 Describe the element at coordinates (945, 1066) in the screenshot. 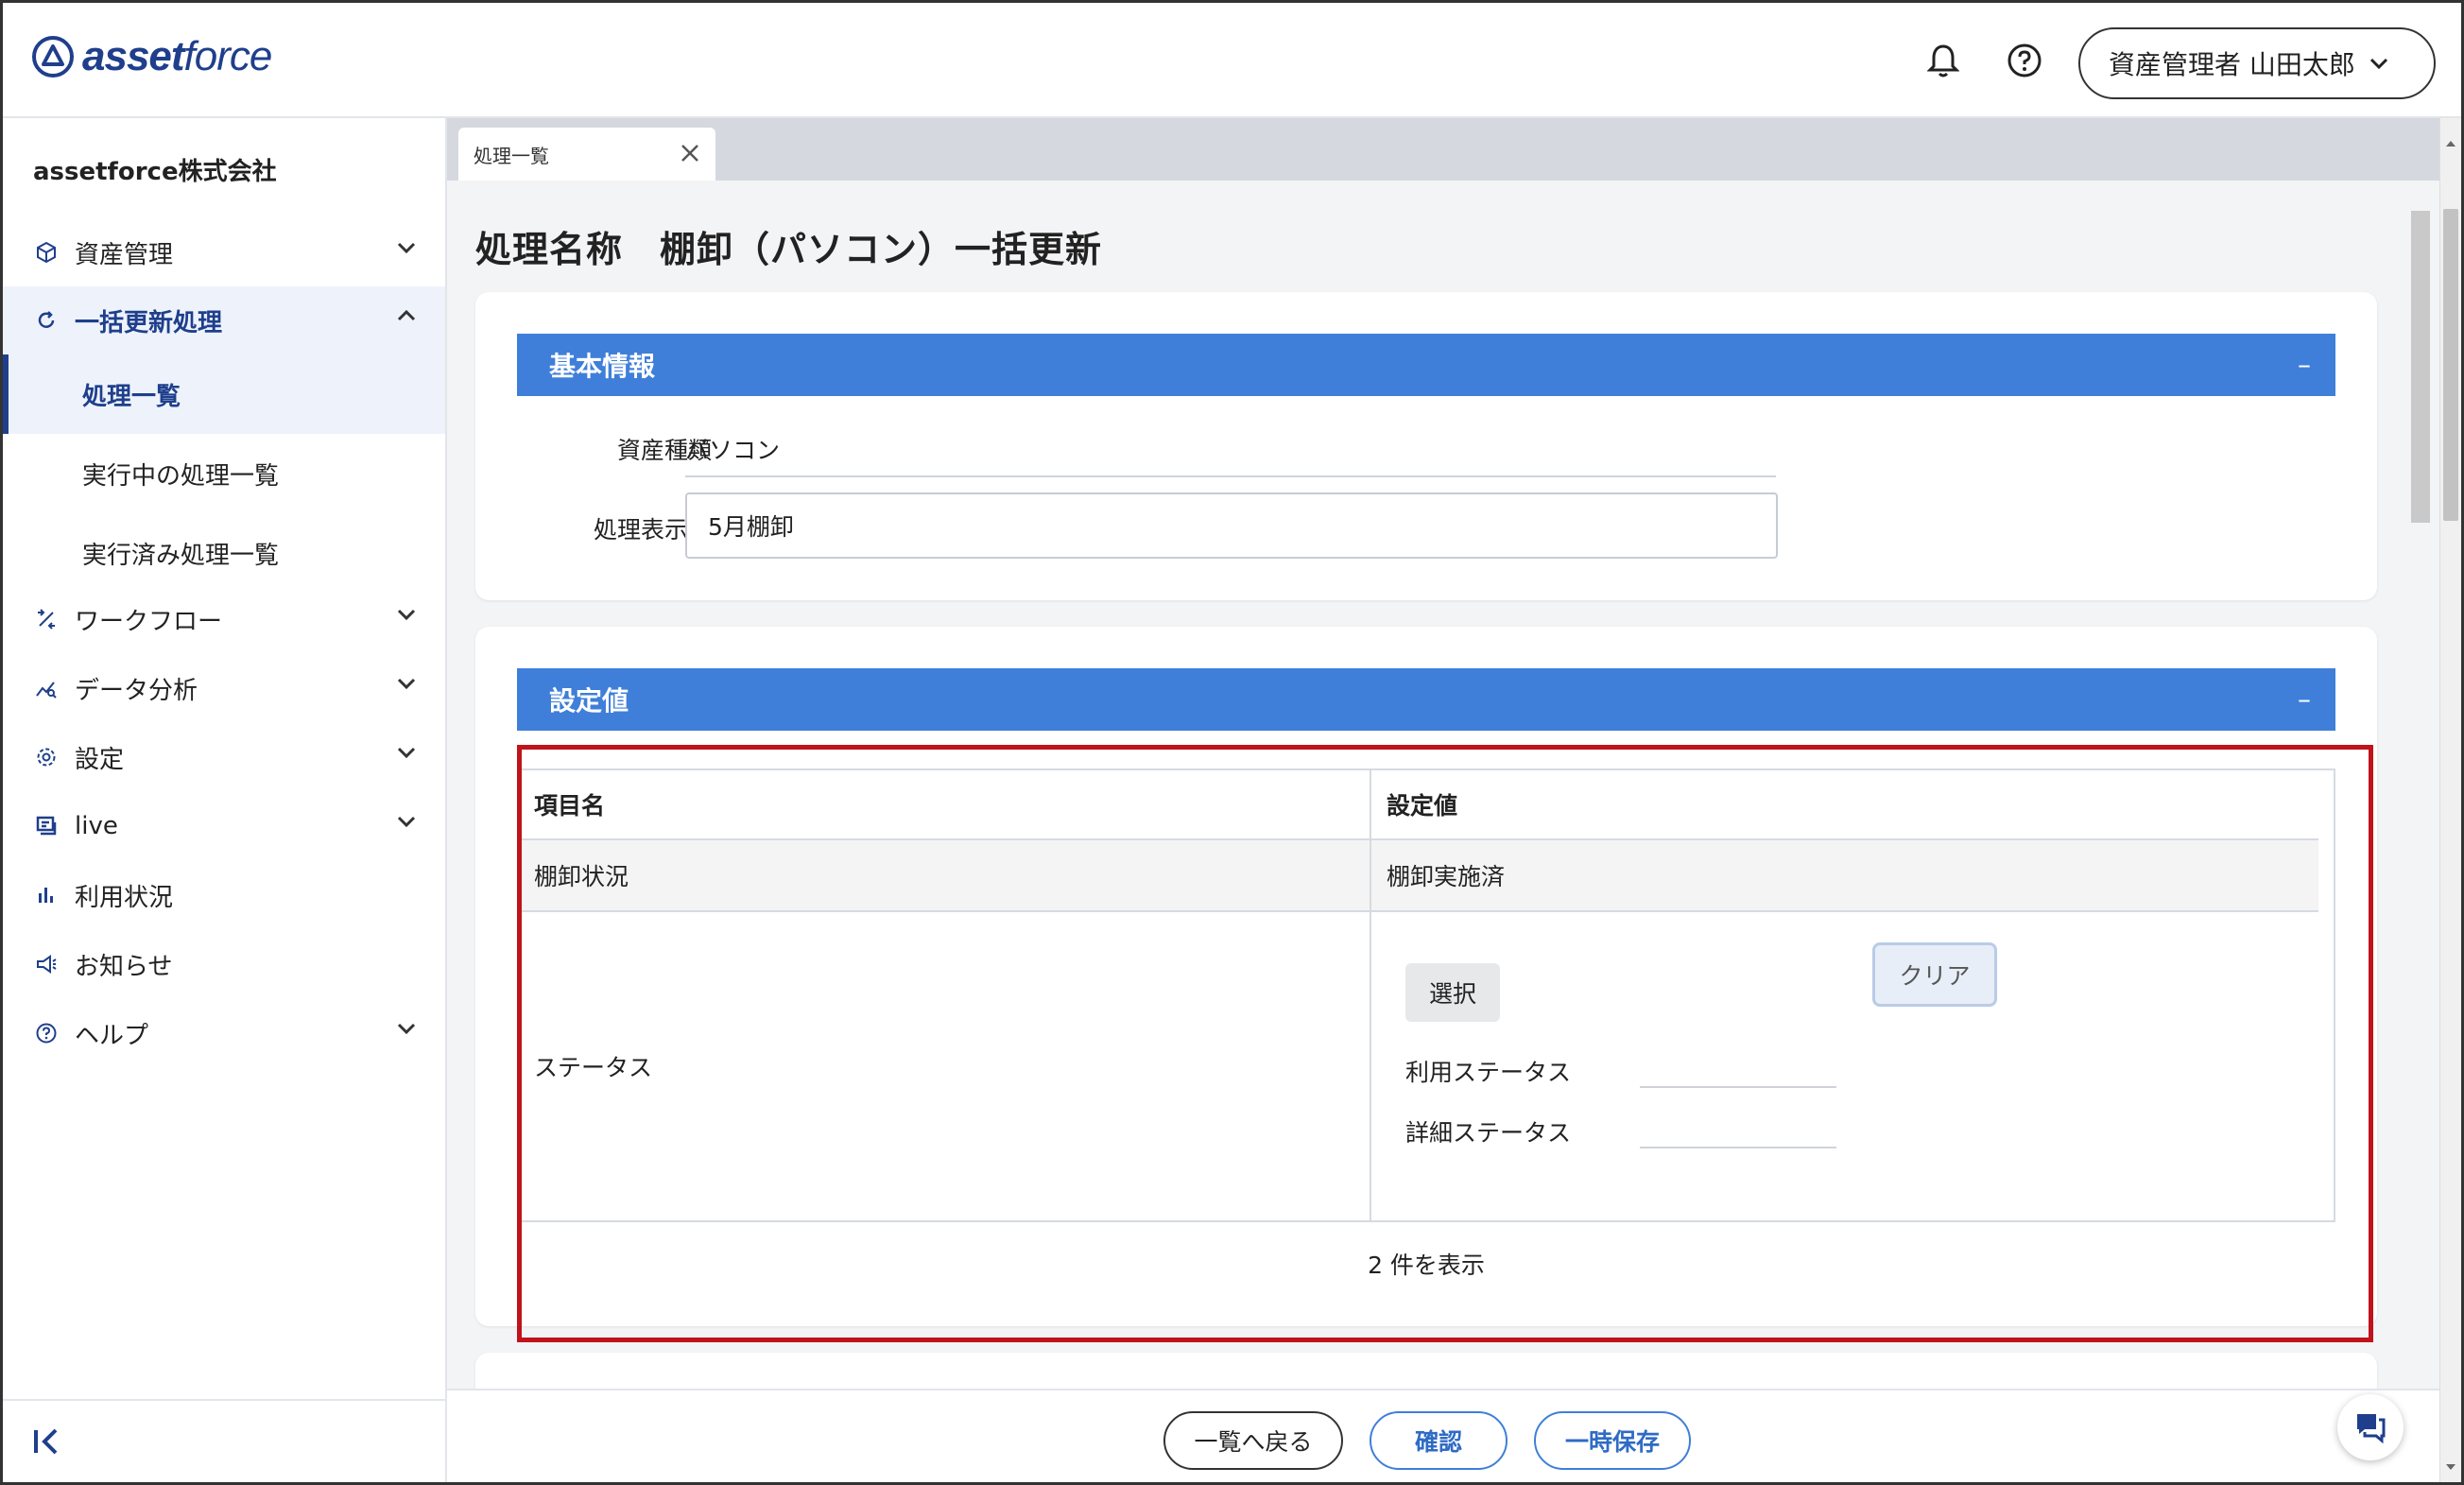

I see `row-item-name: ステータス` at that location.